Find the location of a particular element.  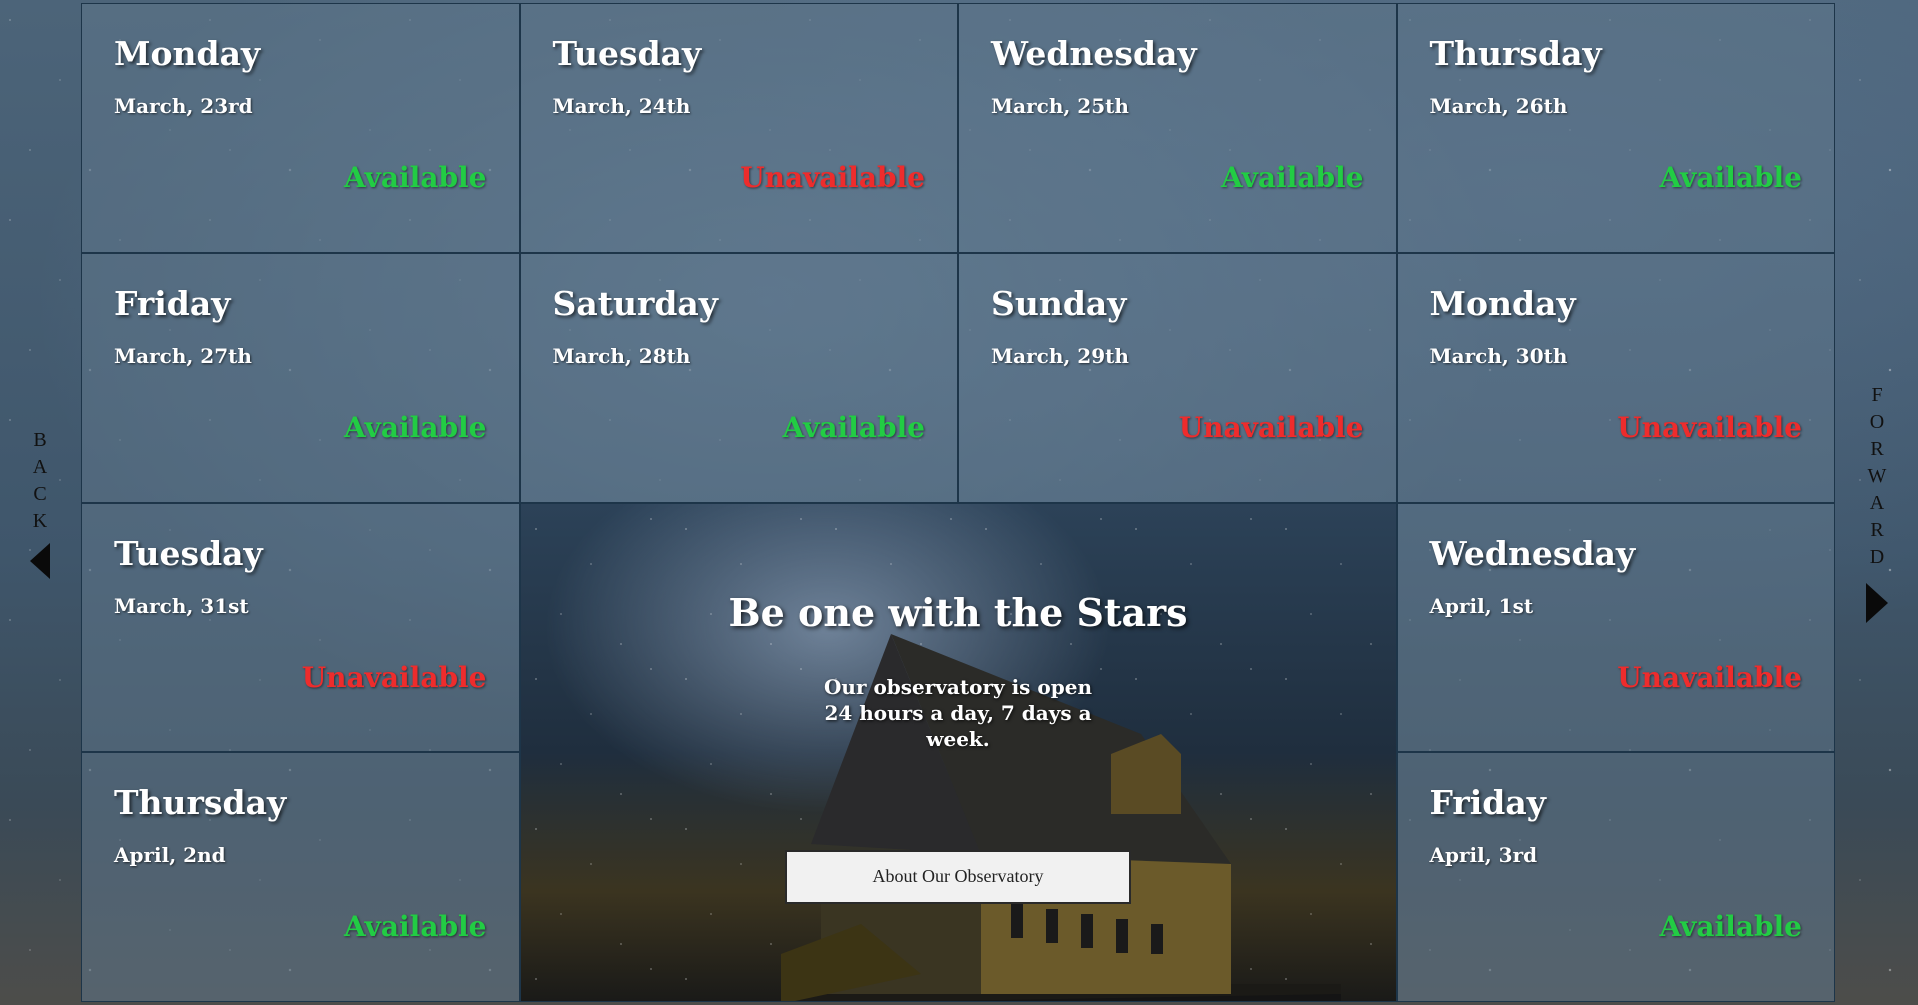

back-button: BACK is located at coordinates (40, 502).